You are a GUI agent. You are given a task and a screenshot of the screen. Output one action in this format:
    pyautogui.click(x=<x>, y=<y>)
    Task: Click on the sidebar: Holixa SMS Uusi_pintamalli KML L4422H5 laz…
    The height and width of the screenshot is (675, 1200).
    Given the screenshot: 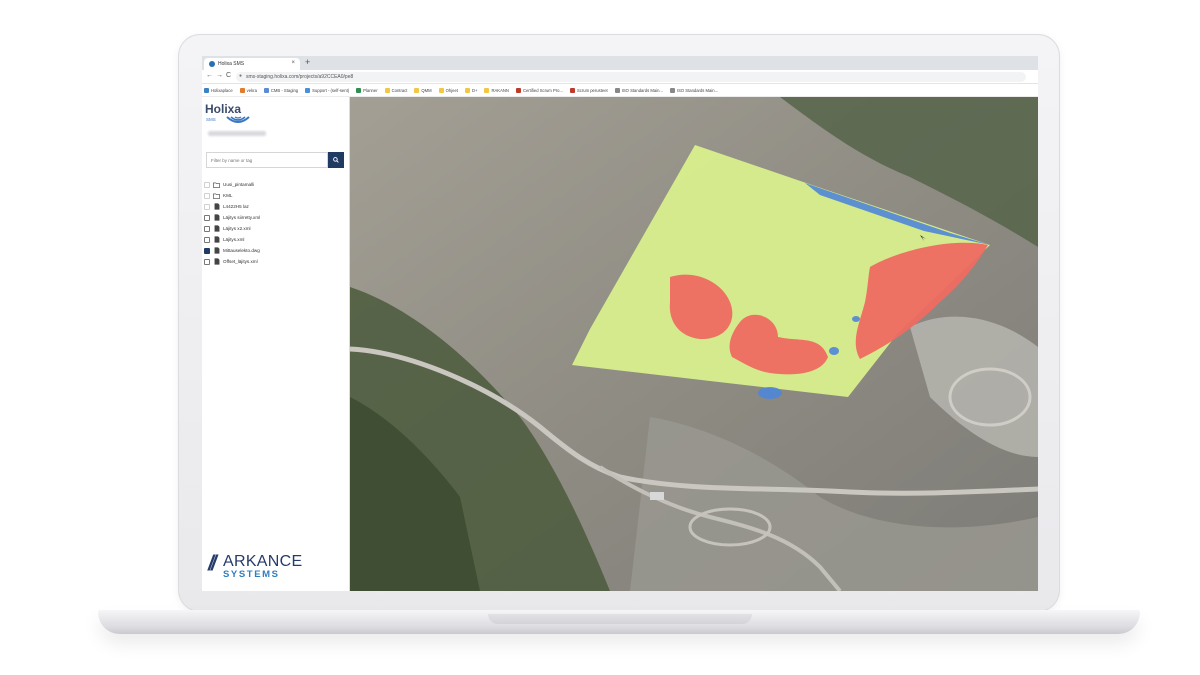 What is the action you would take?
    pyautogui.click(x=276, y=344)
    